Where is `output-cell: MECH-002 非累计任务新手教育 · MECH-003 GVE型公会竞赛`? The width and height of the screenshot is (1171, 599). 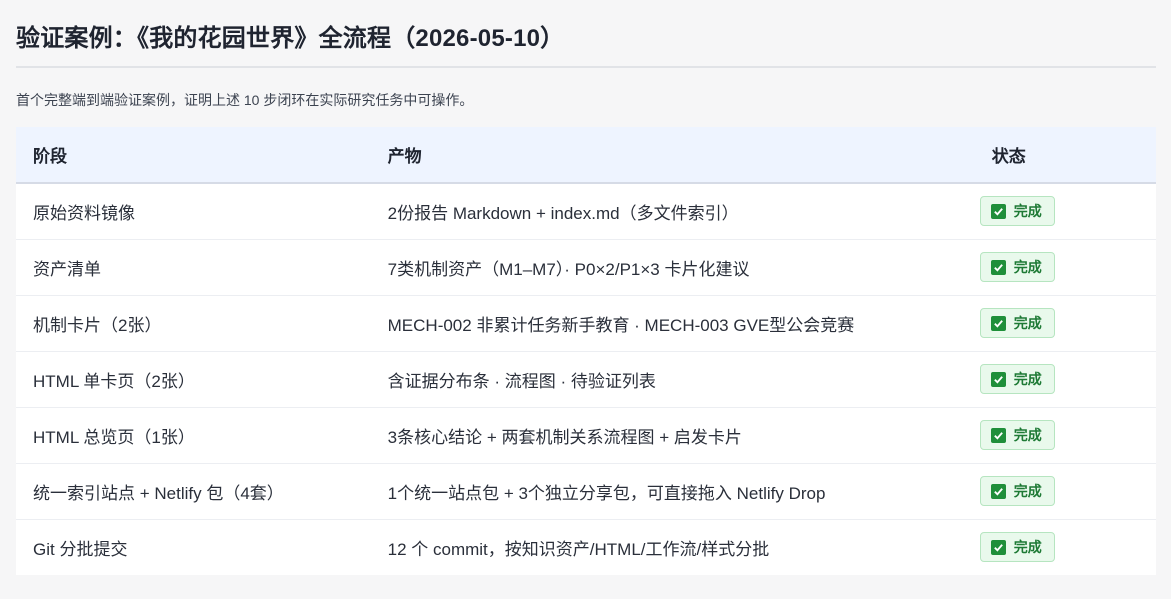
output-cell: MECH-002 非累计任务新手教育 · MECH-003 GVE型公会竞赛 is located at coordinates (621, 325).